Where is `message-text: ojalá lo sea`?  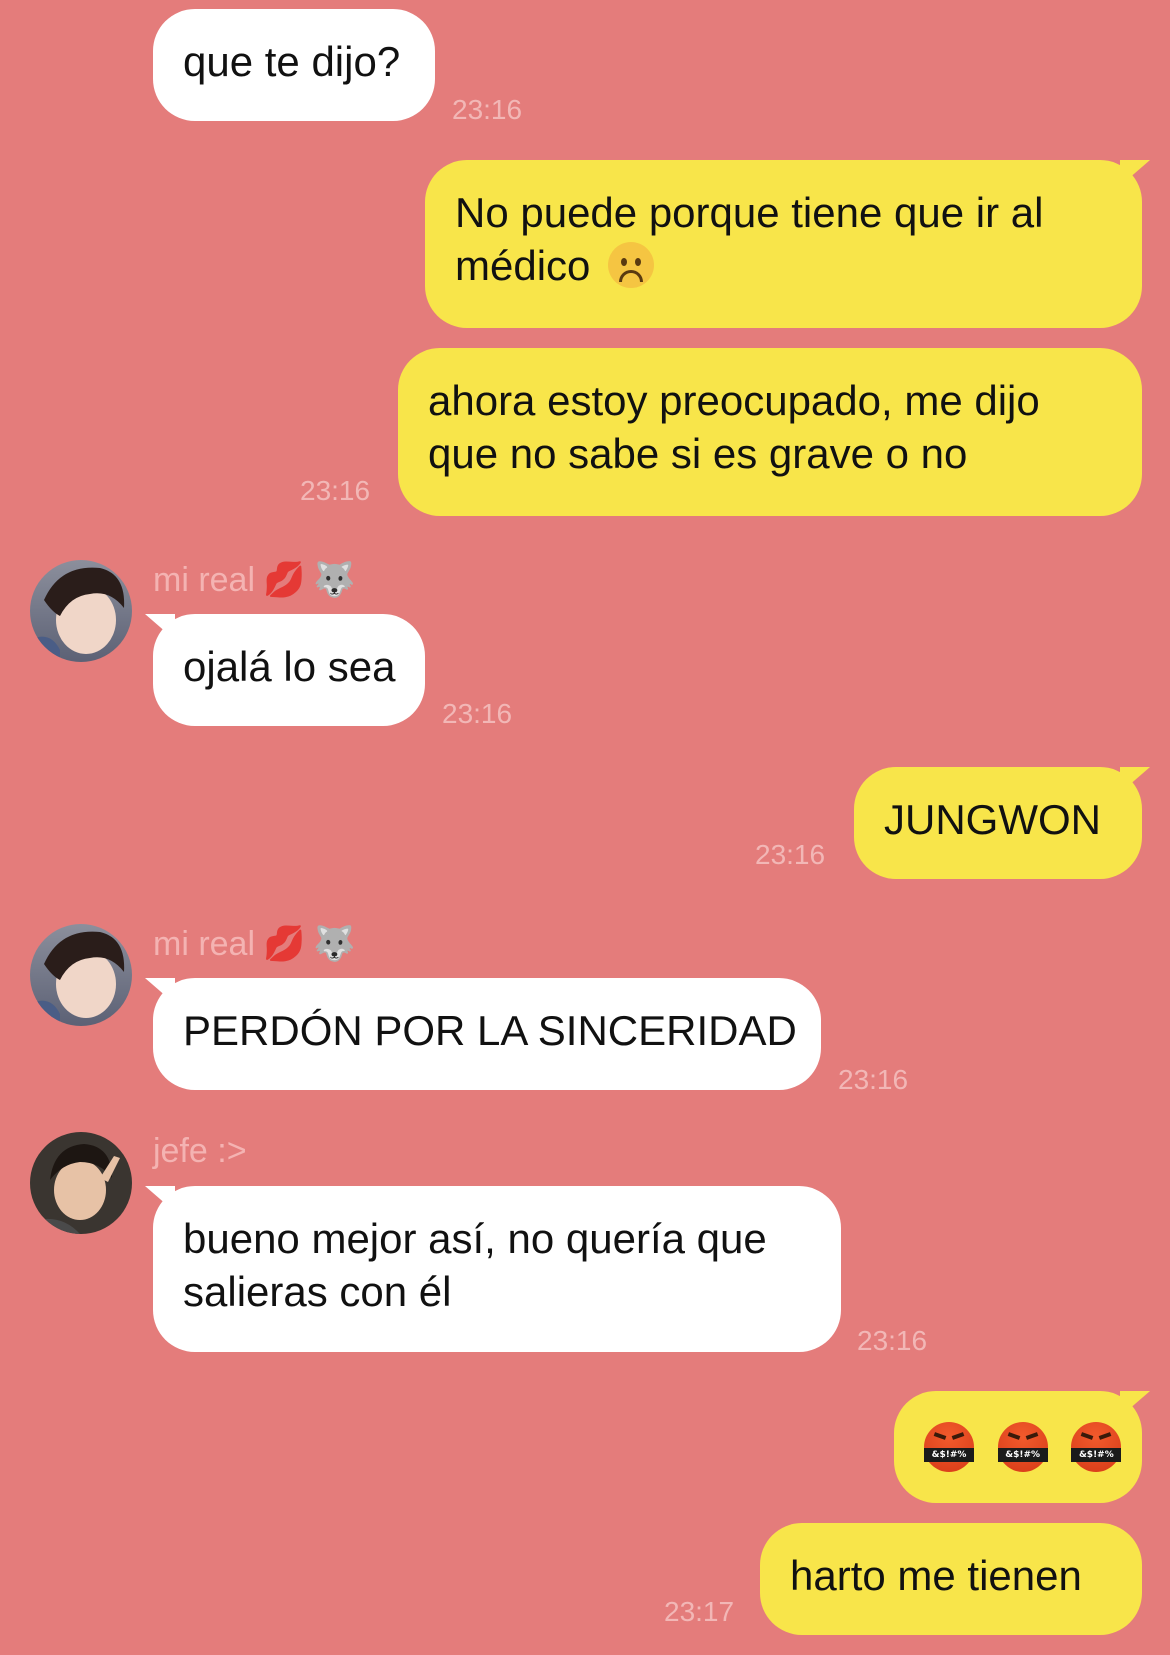 message-text: ojalá lo sea is located at coordinates (289, 666).